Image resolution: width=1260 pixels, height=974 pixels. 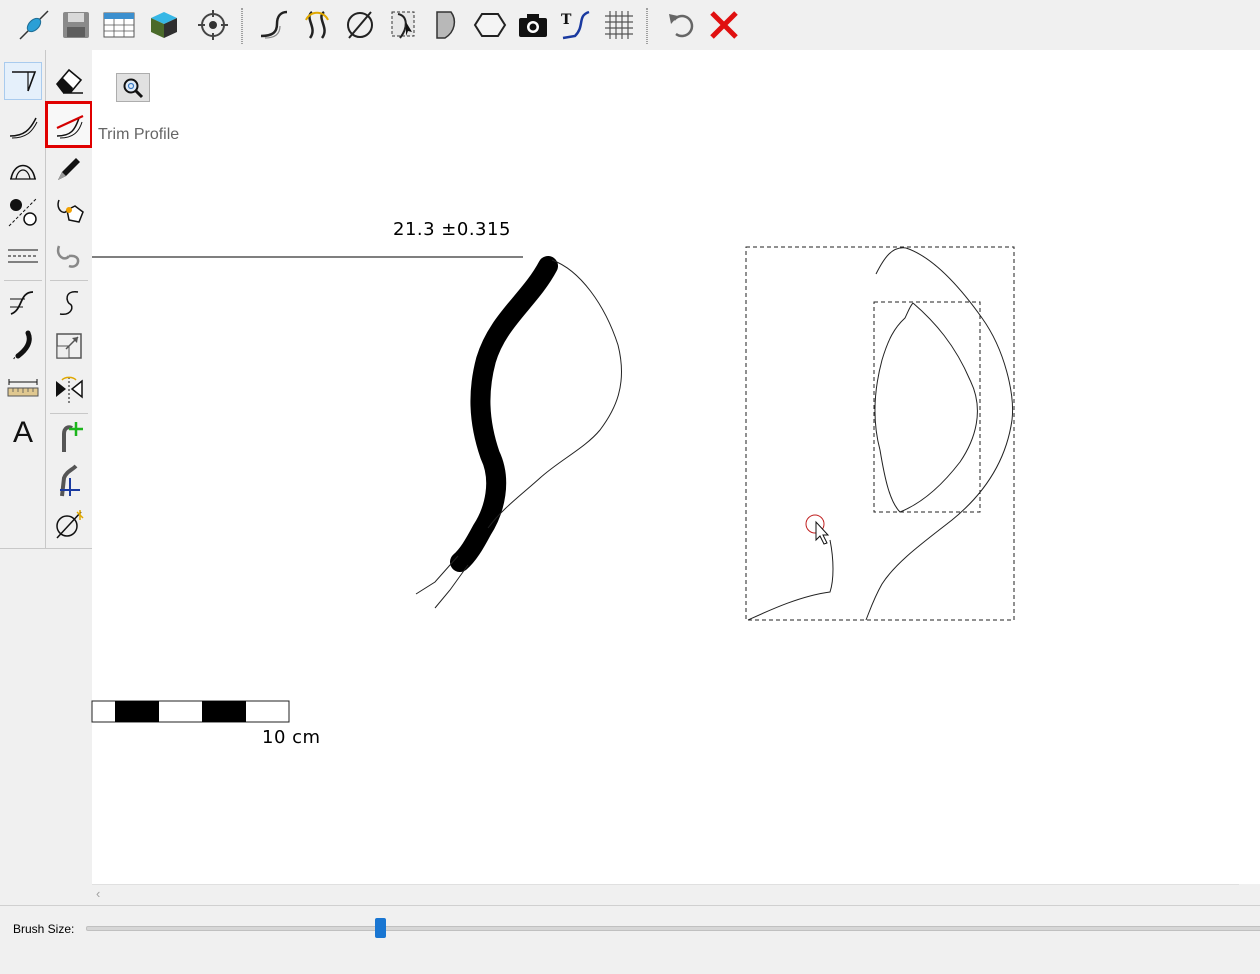 I want to click on pencil-icon, so click(x=69, y=169).